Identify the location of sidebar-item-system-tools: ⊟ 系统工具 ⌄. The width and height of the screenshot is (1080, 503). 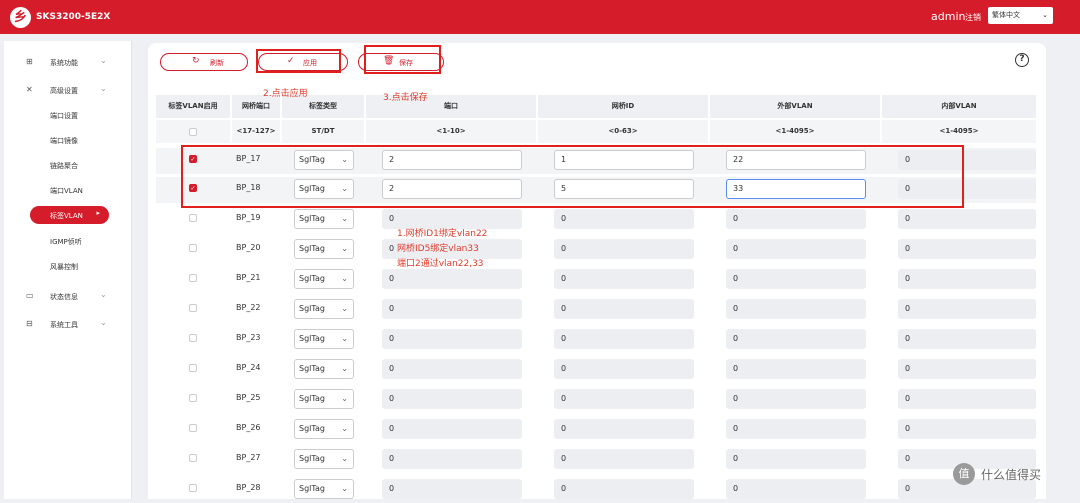
(68, 325).